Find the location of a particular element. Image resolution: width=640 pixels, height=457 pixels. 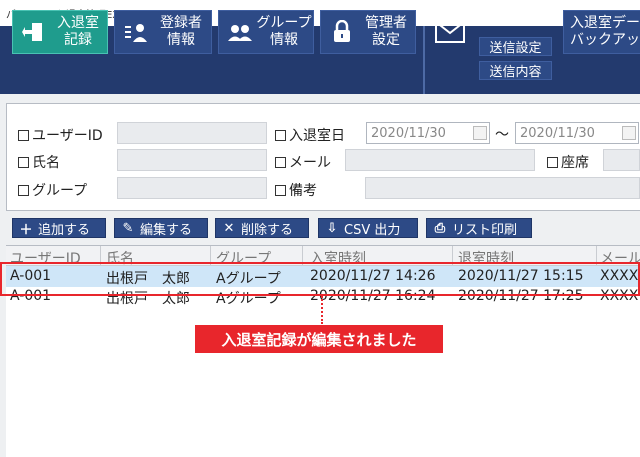

note-checkbox is located at coordinates (280, 190).